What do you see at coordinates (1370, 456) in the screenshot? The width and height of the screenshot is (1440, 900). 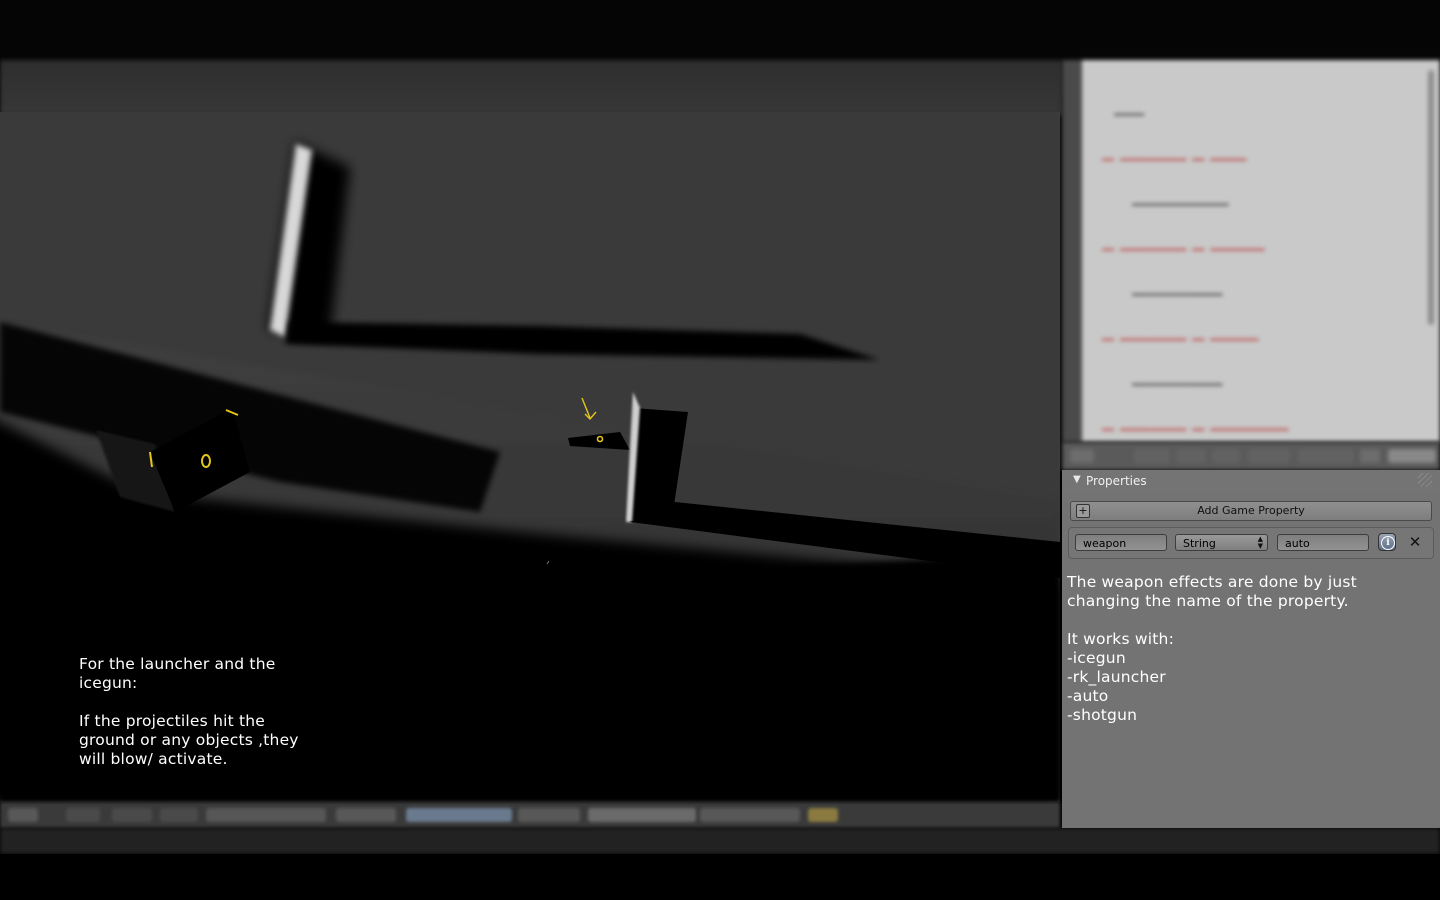 I see `text-block-button` at bounding box center [1370, 456].